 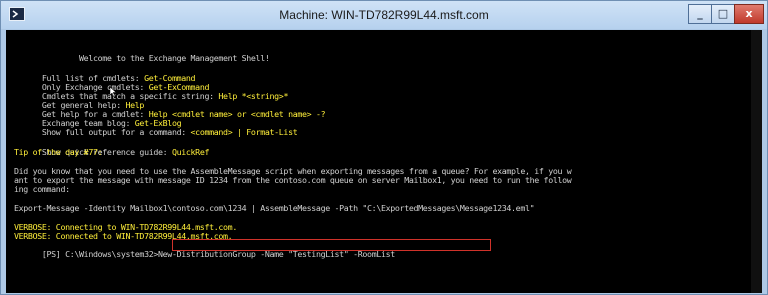 What do you see at coordinates (100, 254) in the screenshot?
I see `shell-prompt: [PS] C:\Windows\system32>` at bounding box center [100, 254].